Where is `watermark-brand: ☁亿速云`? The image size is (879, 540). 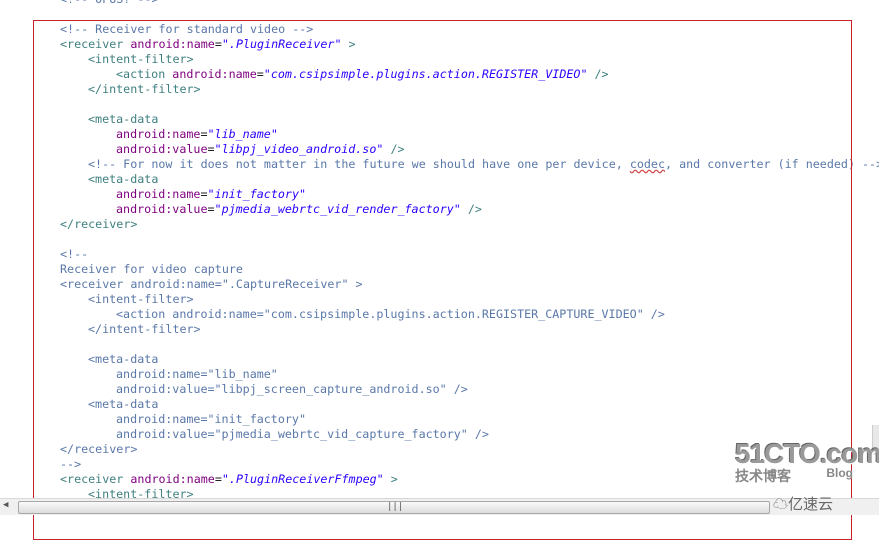 watermark-brand: ☁亿速云 is located at coordinates (803, 504).